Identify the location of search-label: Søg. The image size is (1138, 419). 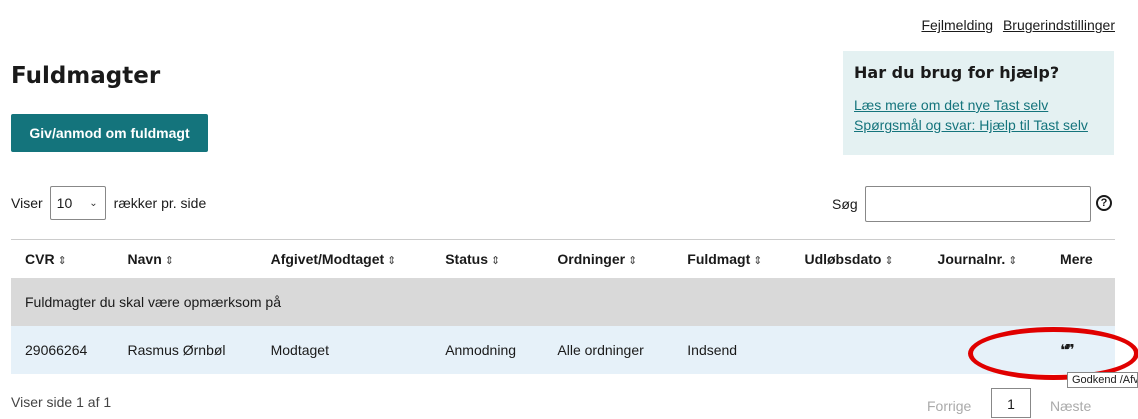
(845, 204).